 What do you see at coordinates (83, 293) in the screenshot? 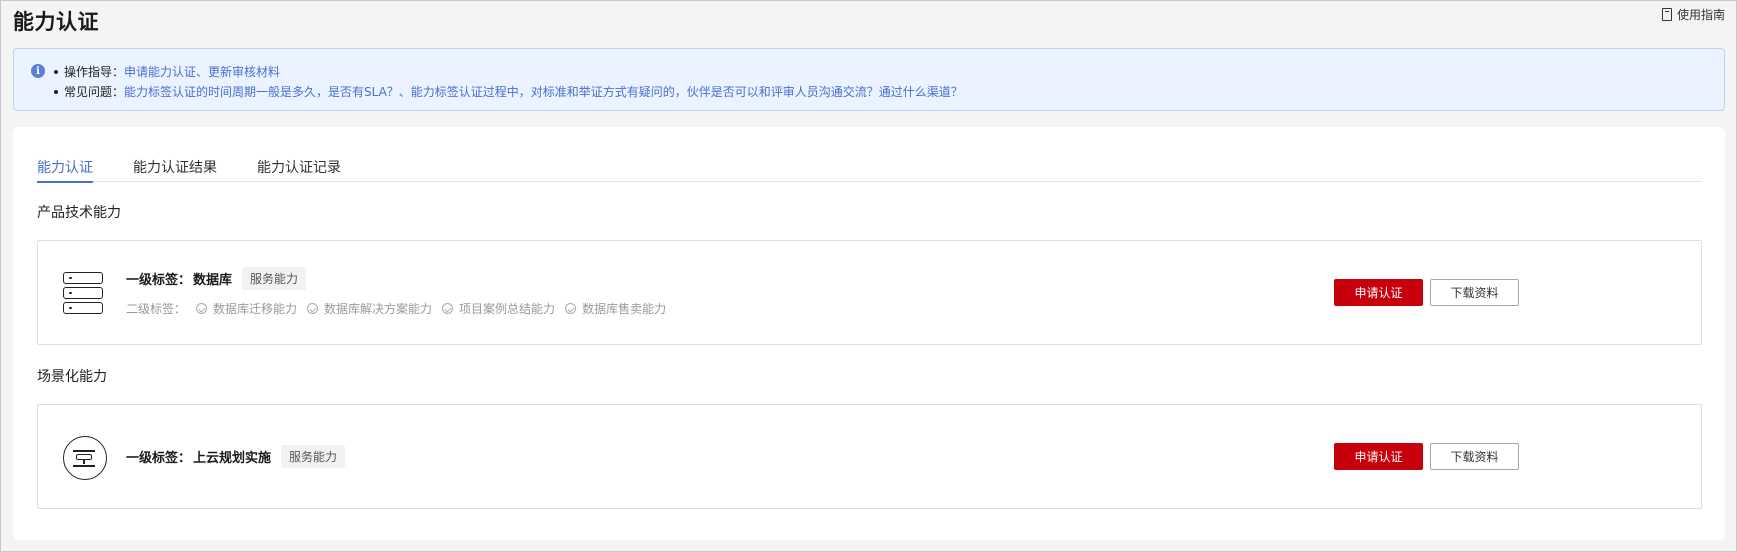
I see `database-server-icon` at bounding box center [83, 293].